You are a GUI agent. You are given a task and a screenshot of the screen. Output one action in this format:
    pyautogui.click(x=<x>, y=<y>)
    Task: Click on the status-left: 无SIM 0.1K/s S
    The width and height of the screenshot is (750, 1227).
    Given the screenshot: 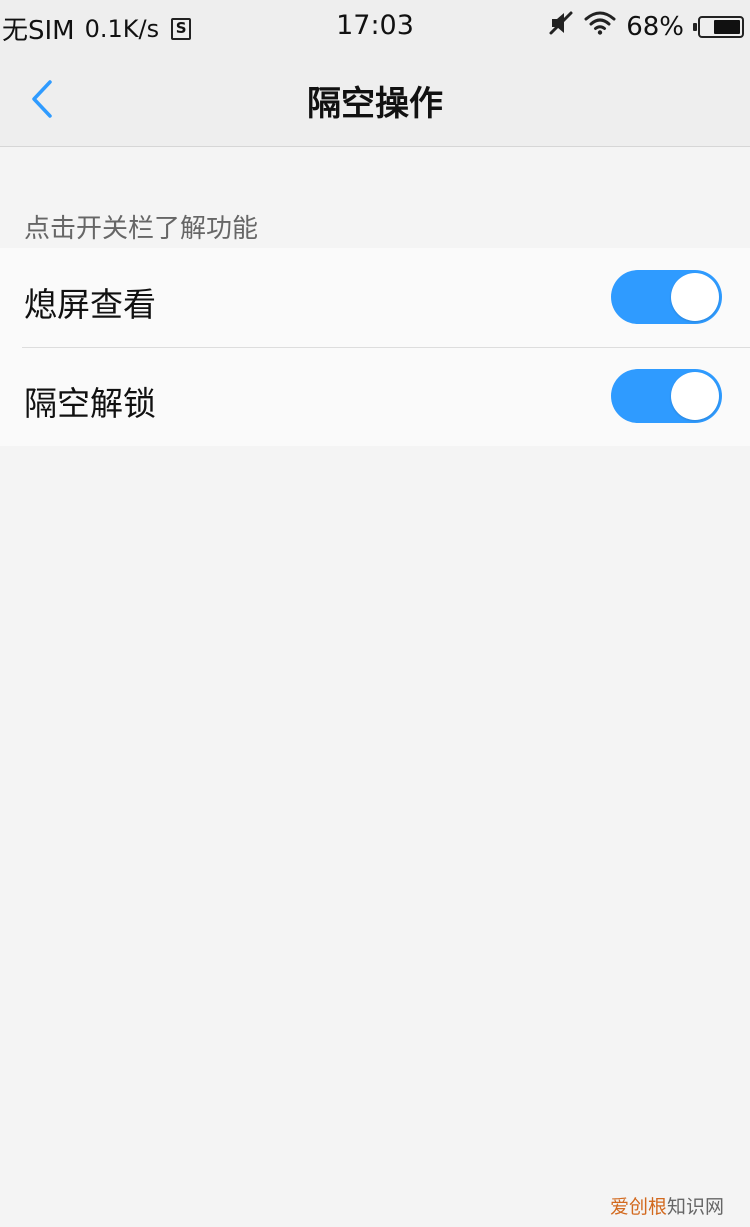 What is the action you would take?
    pyautogui.click(x=97, y=28)
    